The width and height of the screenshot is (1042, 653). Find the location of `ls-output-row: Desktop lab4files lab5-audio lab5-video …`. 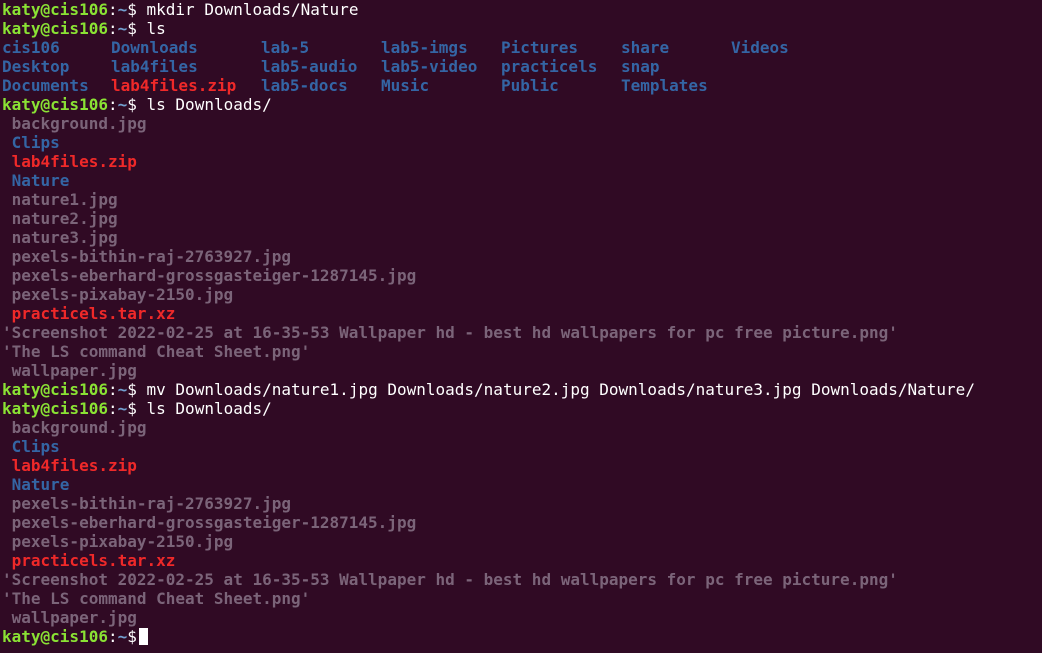

ls-output-row: Desktop lab4files lab5-audio lab5-video … is located at coordinates (522, 66).